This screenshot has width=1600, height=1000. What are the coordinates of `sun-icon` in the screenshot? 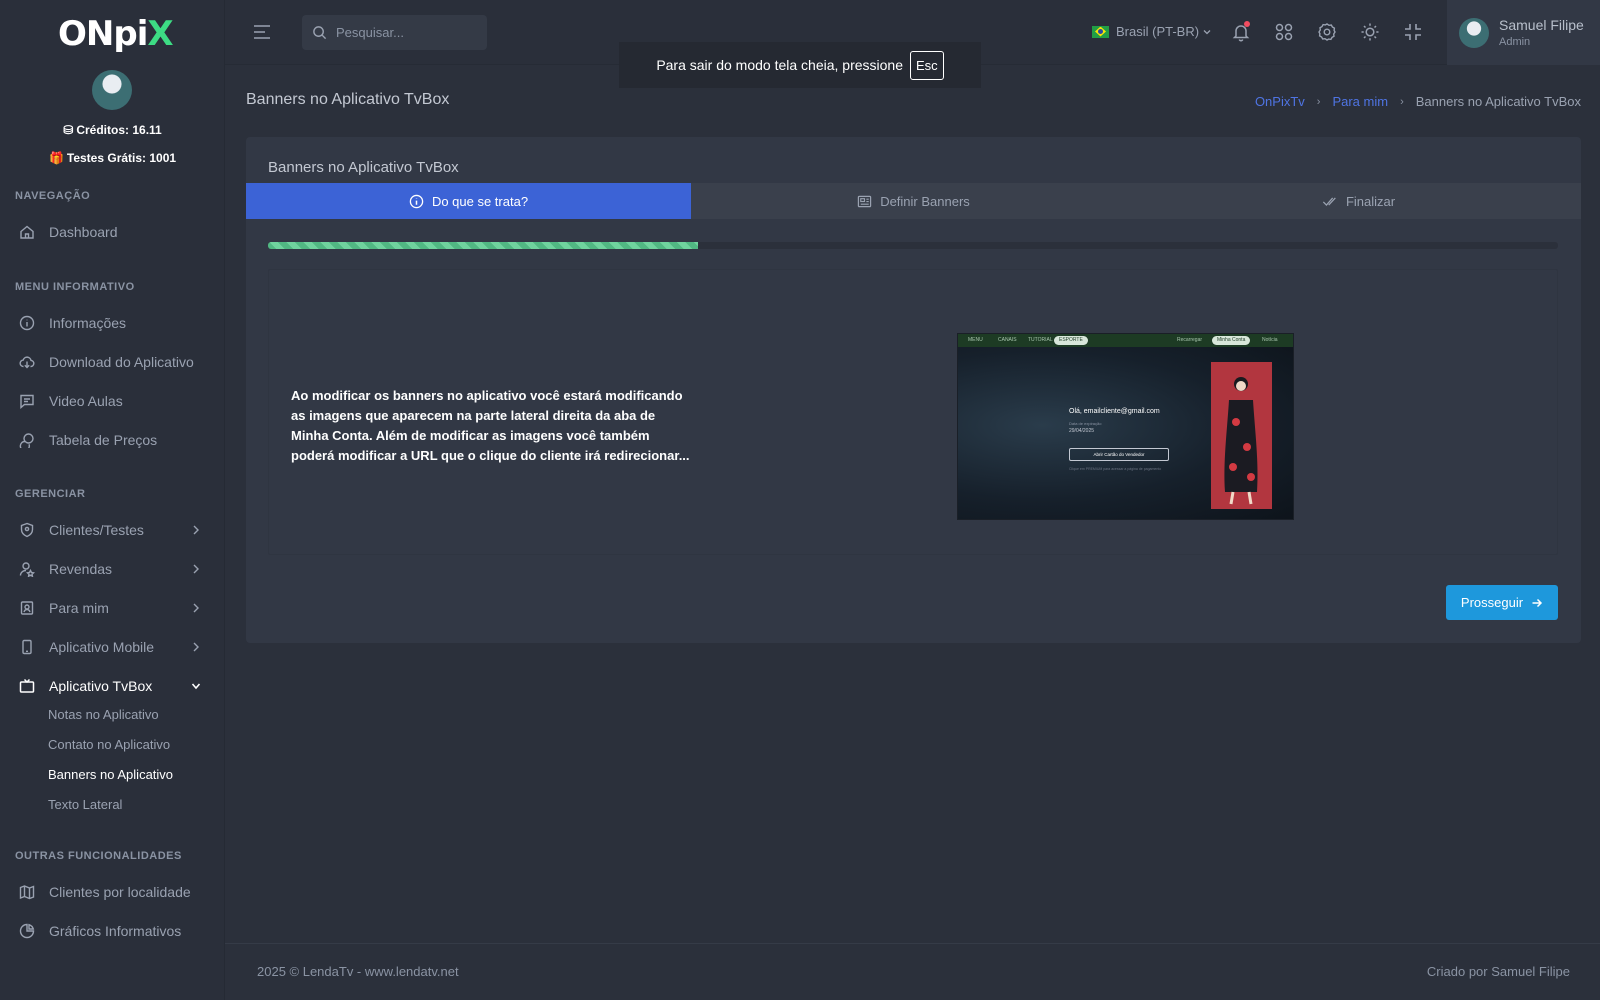 It's located at (1370, 32).